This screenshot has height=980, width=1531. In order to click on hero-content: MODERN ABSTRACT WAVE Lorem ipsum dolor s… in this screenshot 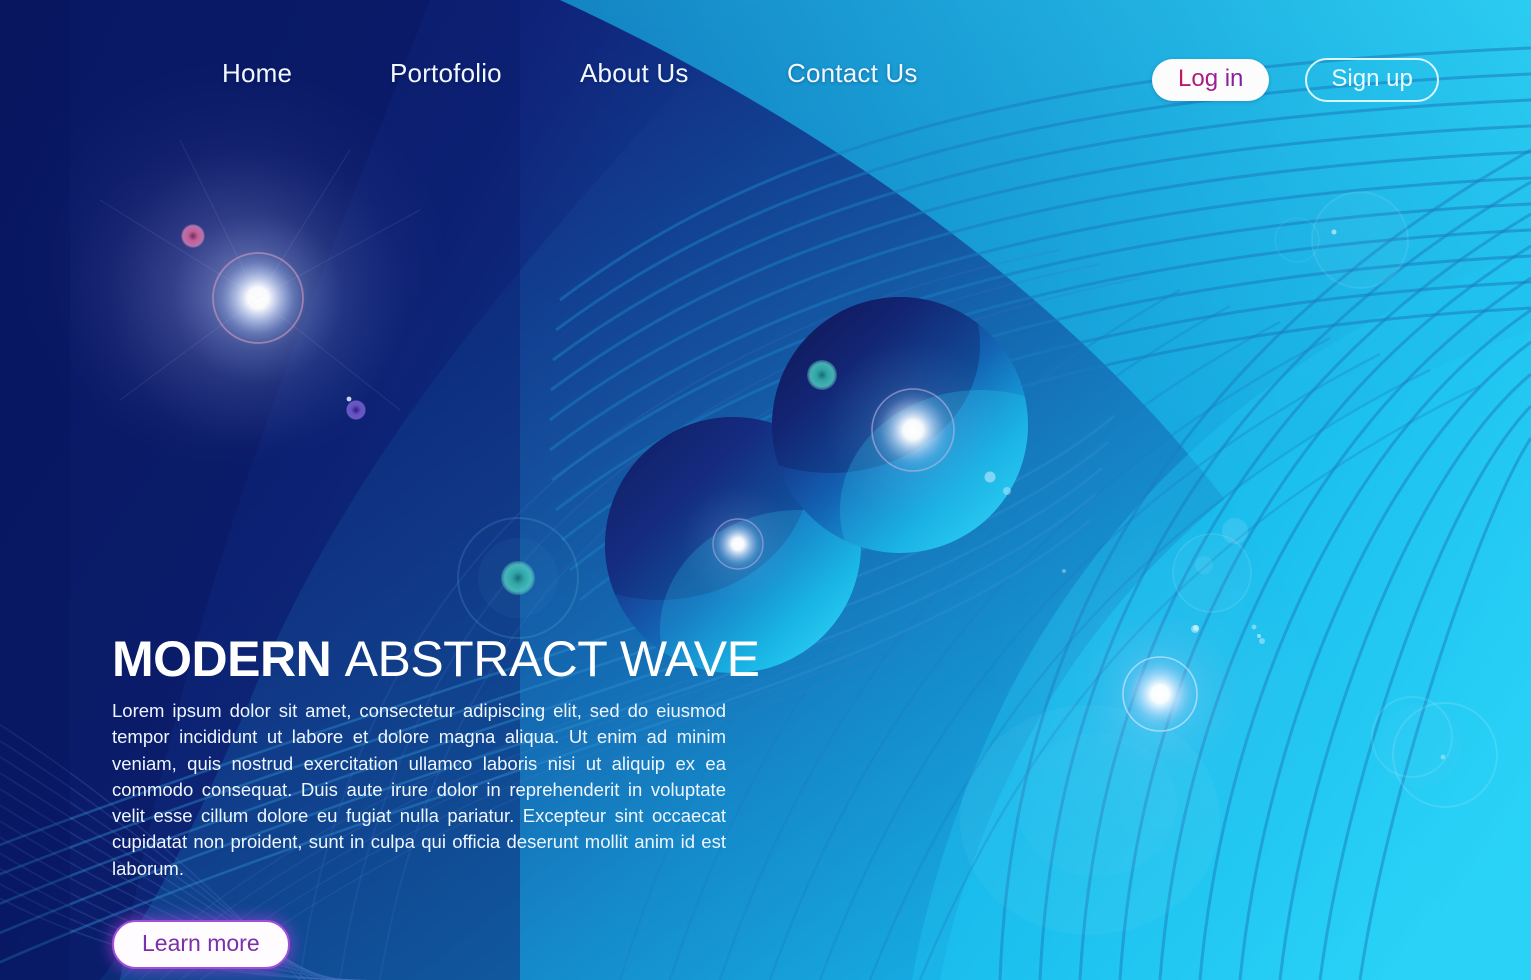, I will do `click(436, 800)`.